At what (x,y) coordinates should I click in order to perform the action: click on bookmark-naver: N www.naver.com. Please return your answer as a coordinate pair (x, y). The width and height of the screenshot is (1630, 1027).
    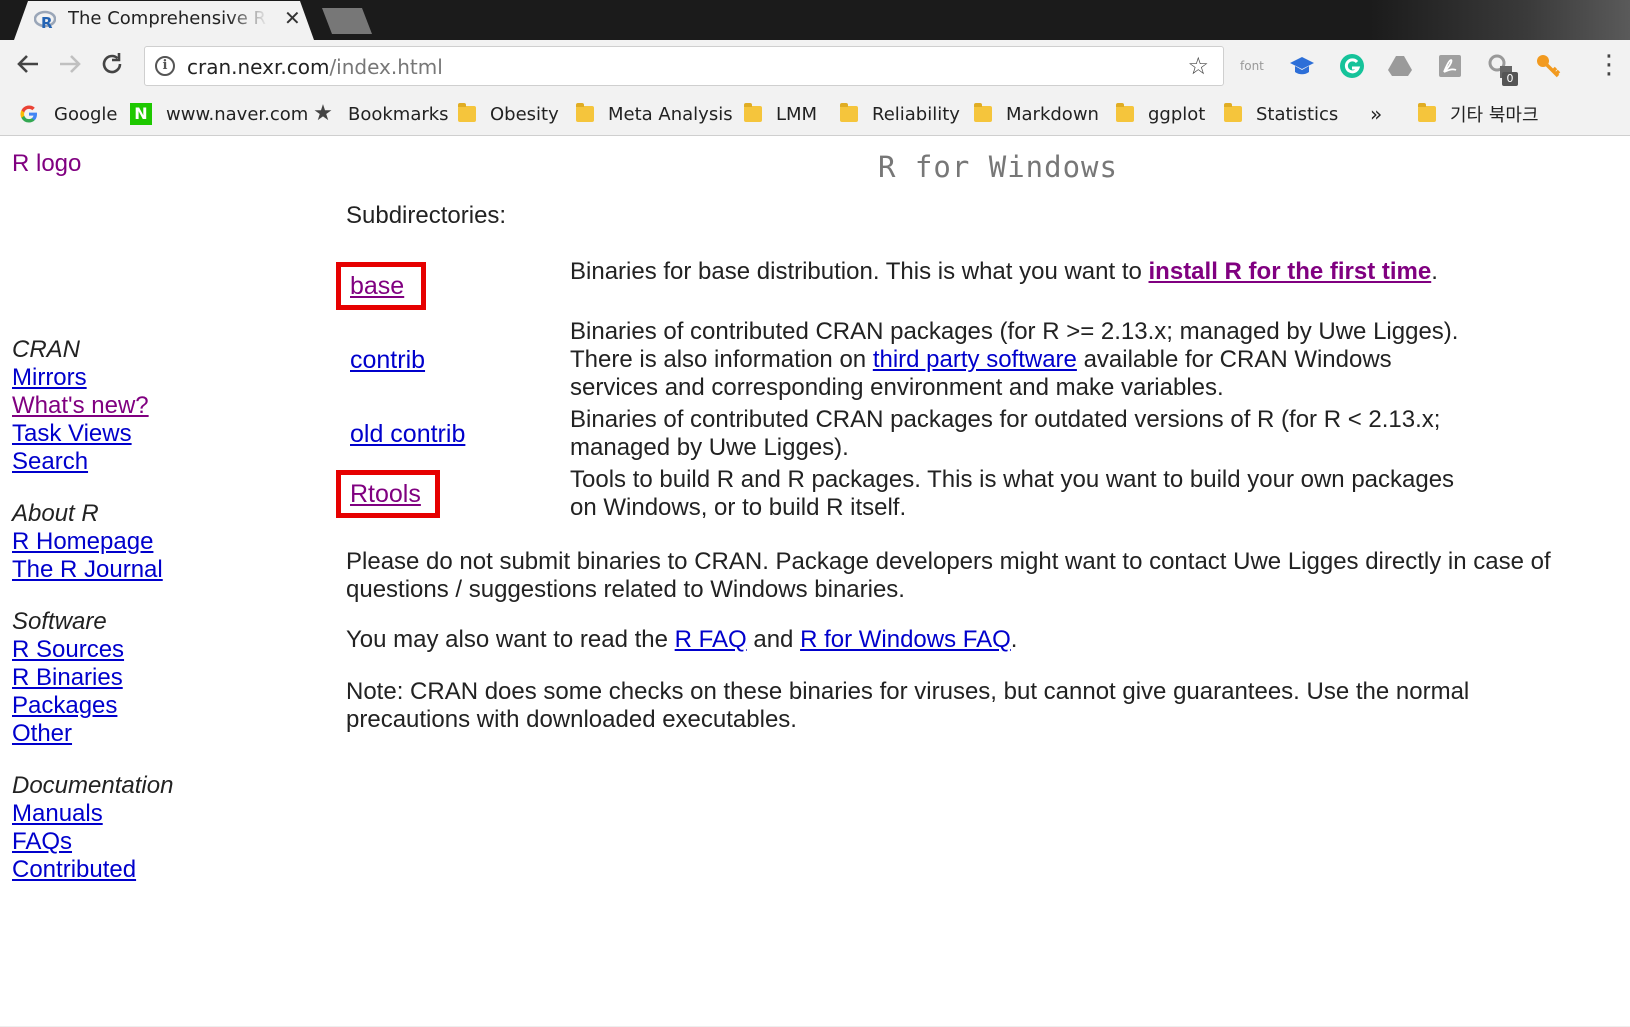
    Looking at the image, I should click on (219, 114).